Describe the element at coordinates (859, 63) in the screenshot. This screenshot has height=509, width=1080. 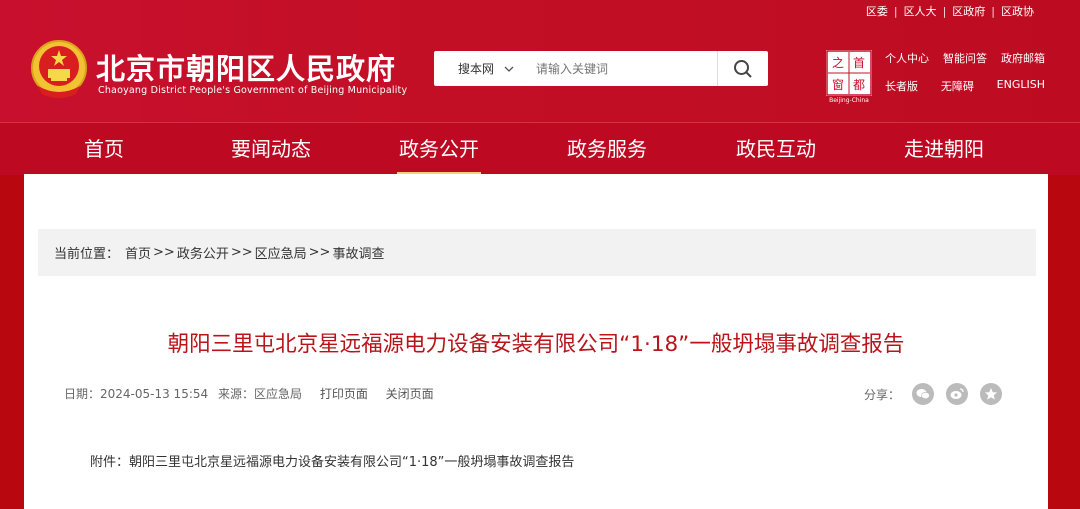
I see `logo-char: 首` at that location.